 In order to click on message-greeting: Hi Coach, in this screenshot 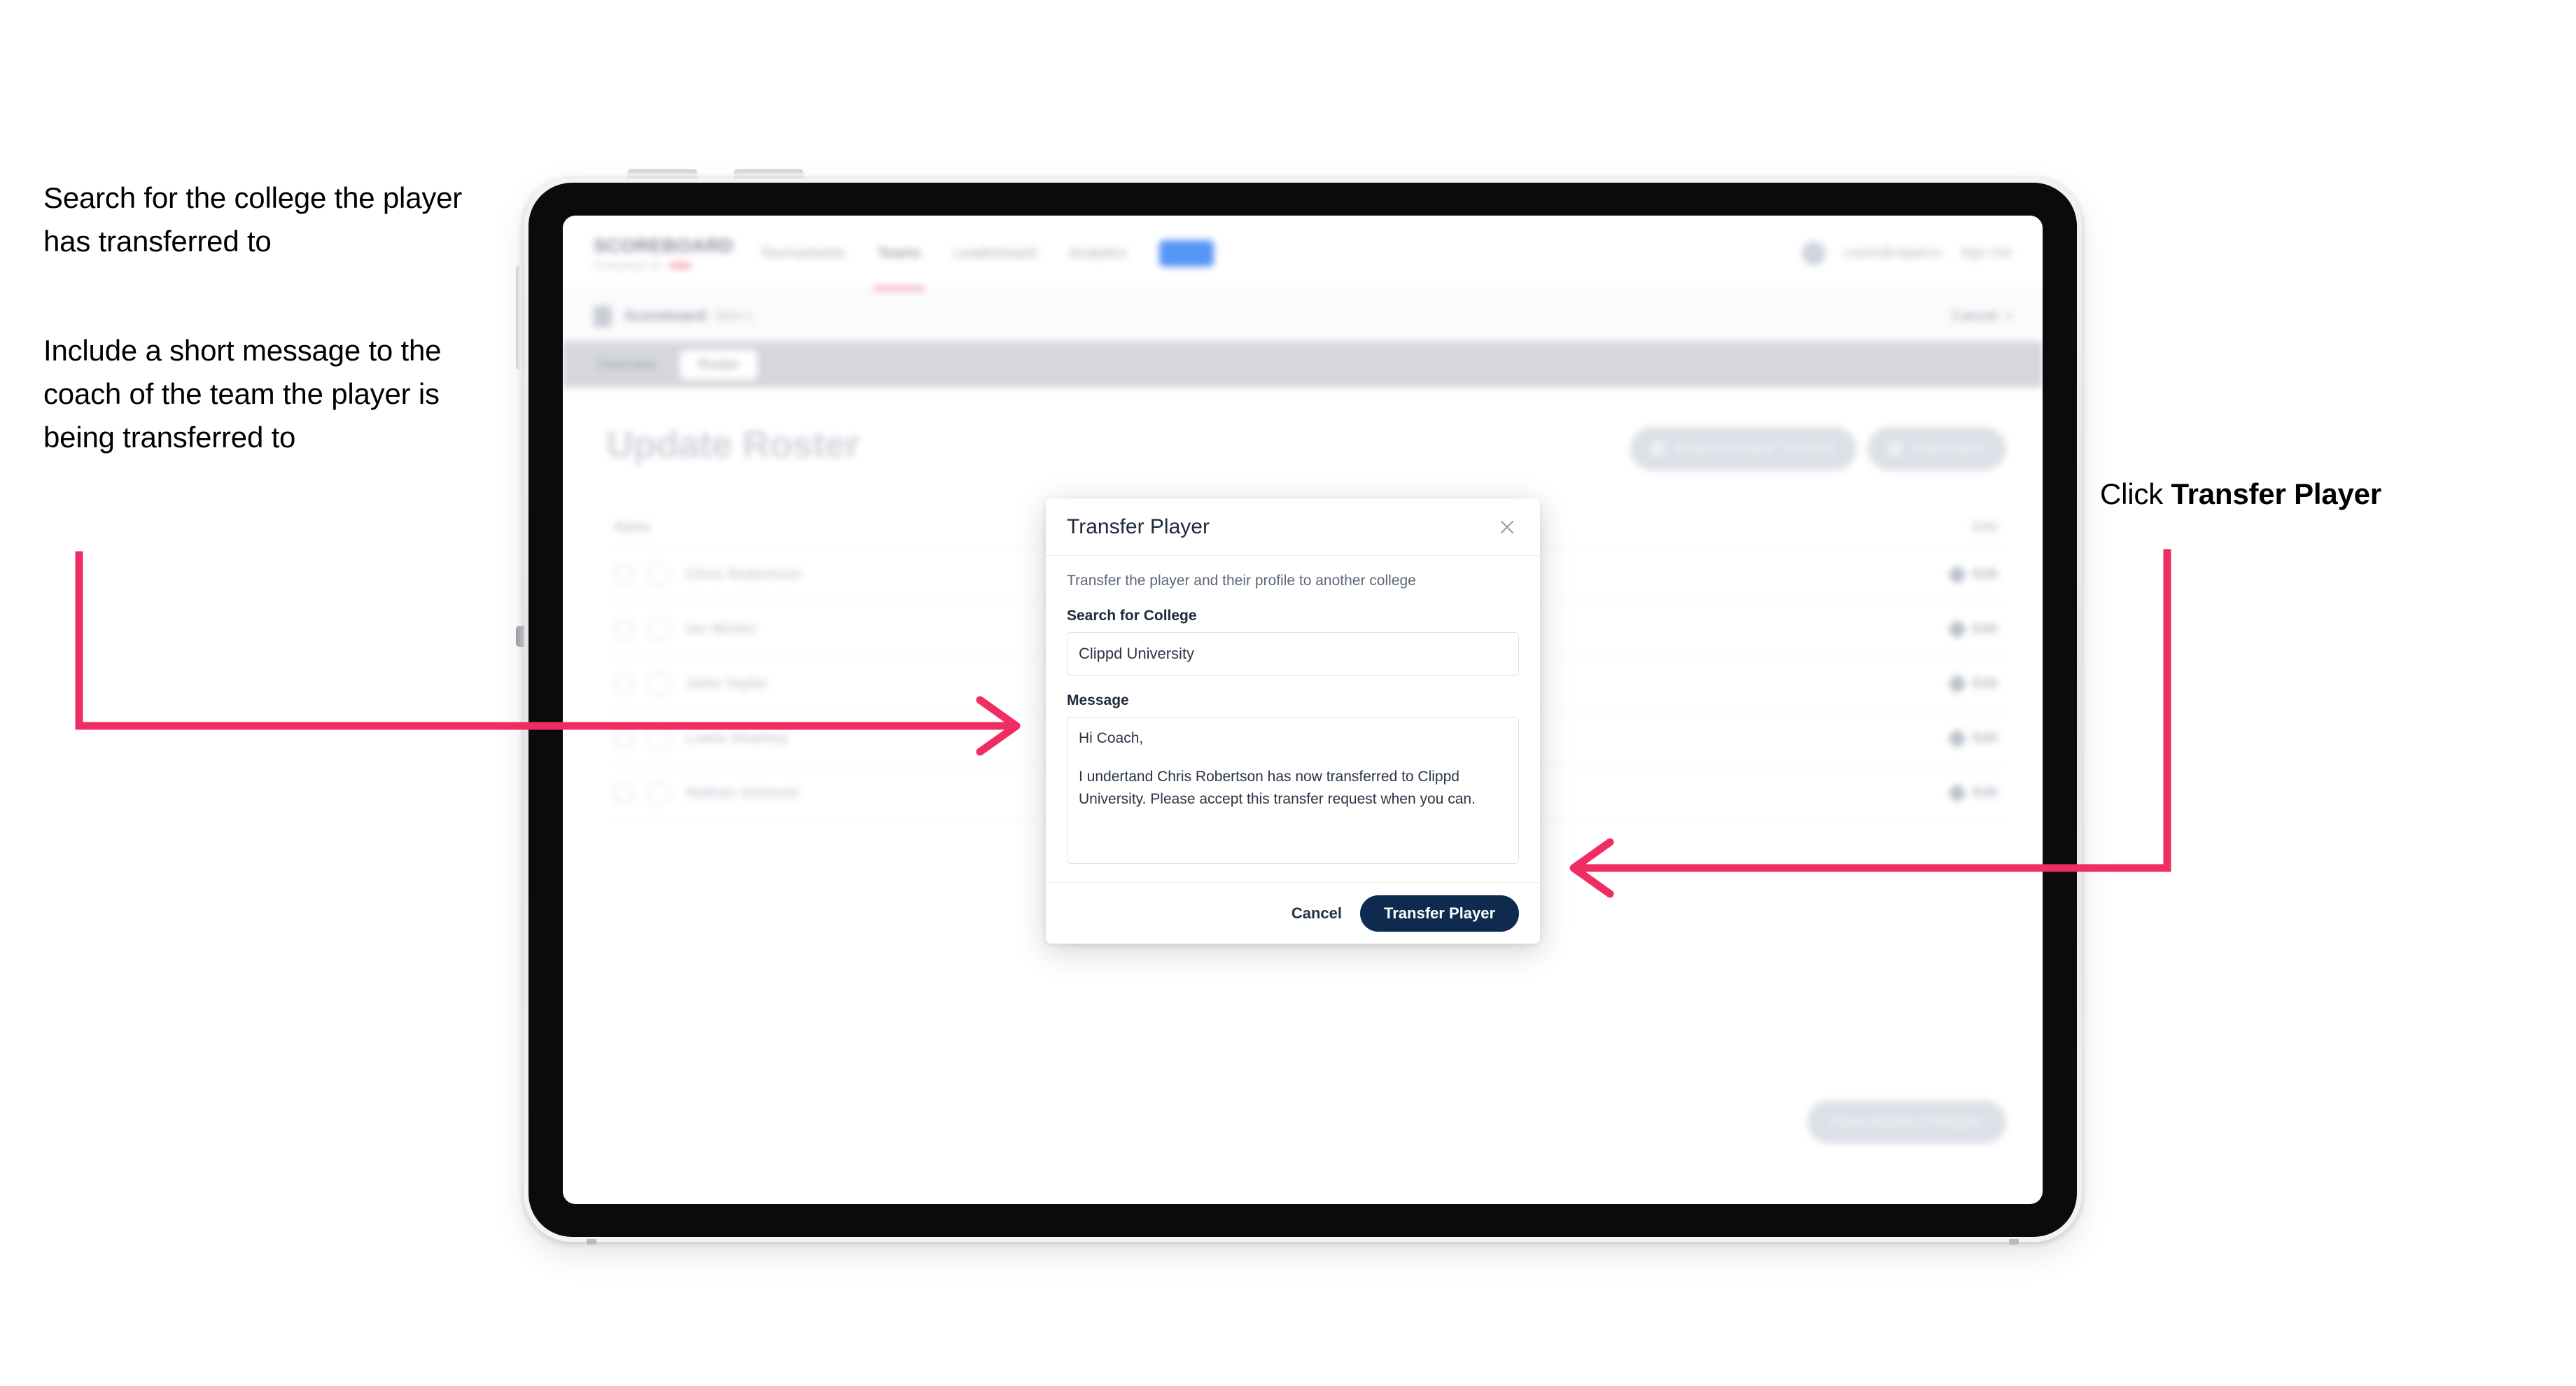, I will do `click(1111, 738)`.